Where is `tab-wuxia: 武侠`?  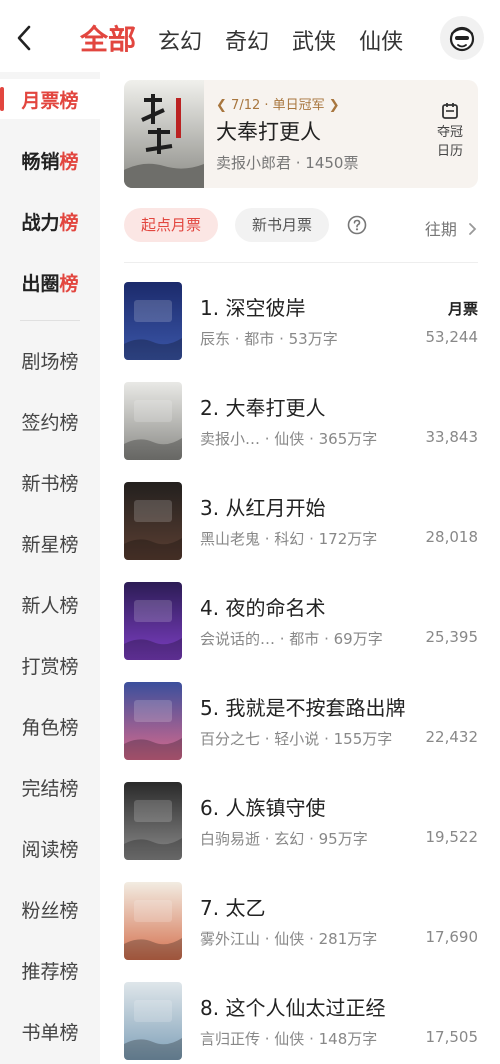
tab-wuxia: 武侠 is located at coordinates (314, 47).